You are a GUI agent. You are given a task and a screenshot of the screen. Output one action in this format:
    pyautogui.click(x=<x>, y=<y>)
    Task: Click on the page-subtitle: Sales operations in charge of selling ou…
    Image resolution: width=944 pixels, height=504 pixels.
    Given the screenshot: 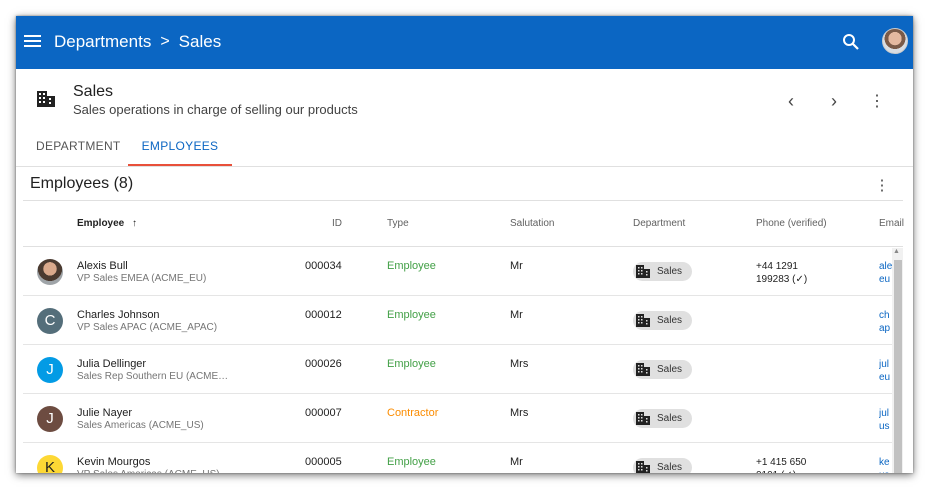 What is the action you would take?
    pyautogui.click(x=215, y=109)
    